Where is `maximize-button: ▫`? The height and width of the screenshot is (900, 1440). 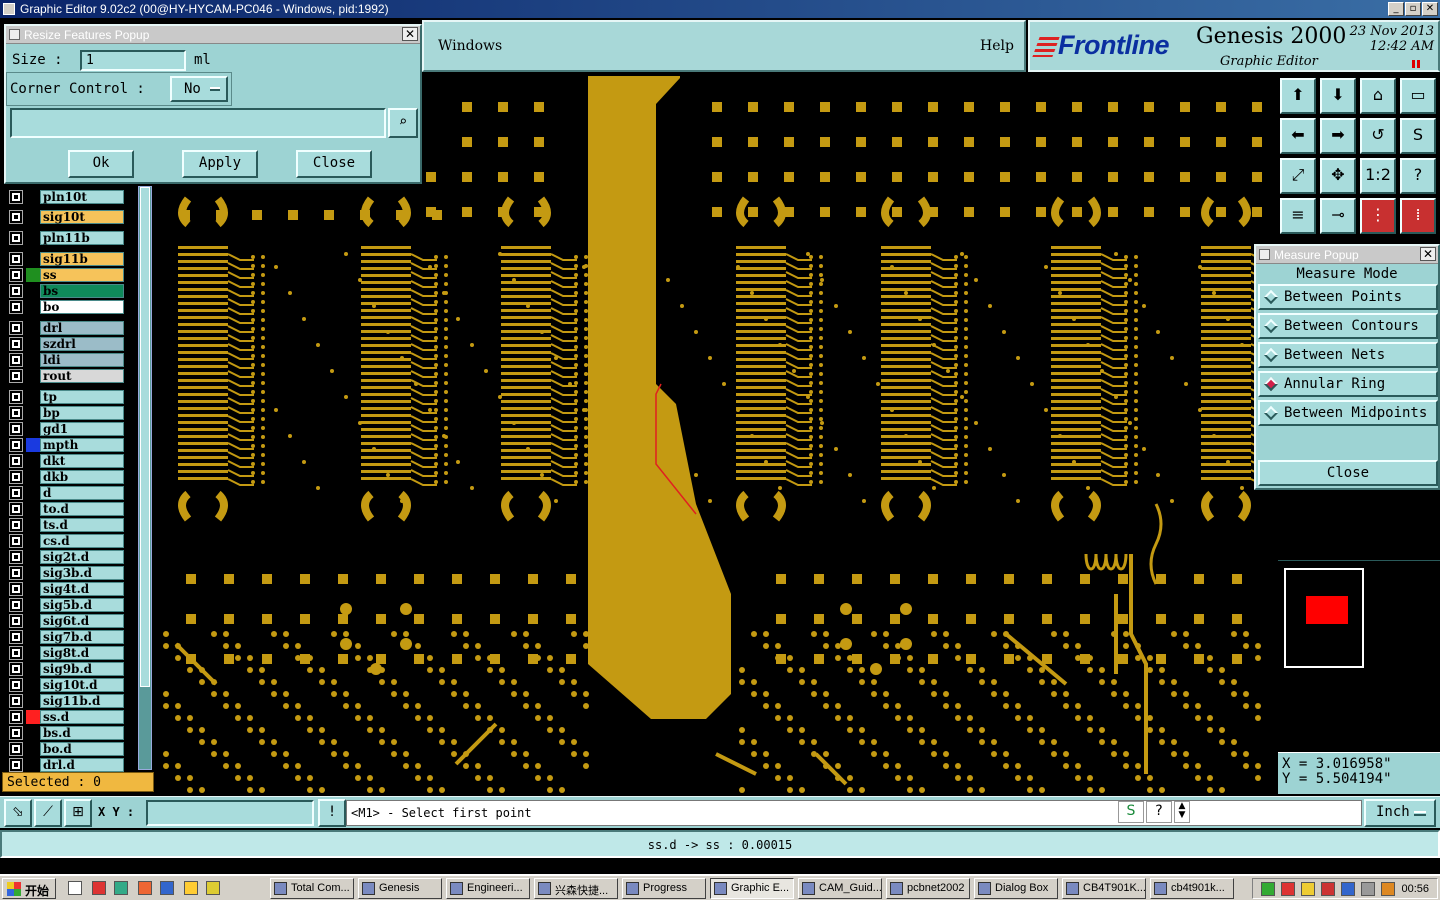
maximize-button: ▫ is located at coordinates (1413, 9).